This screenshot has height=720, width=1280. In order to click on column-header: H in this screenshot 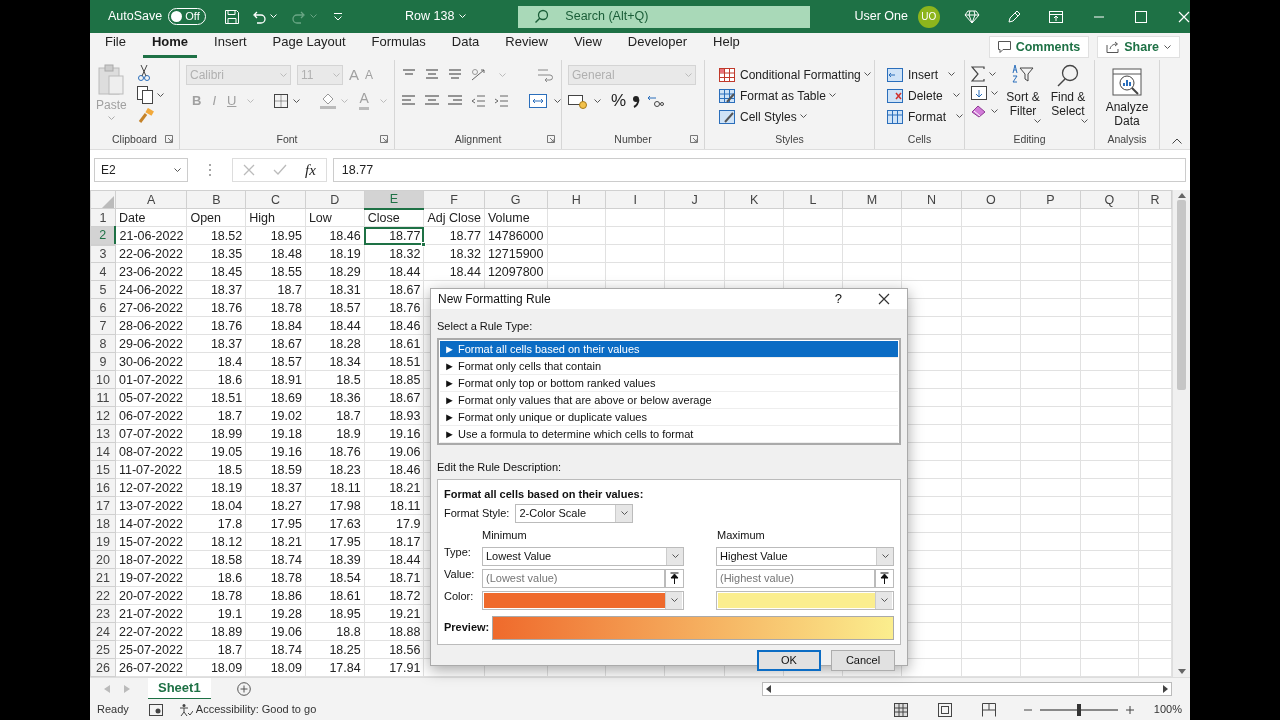, I will do `click(576, 199)`.